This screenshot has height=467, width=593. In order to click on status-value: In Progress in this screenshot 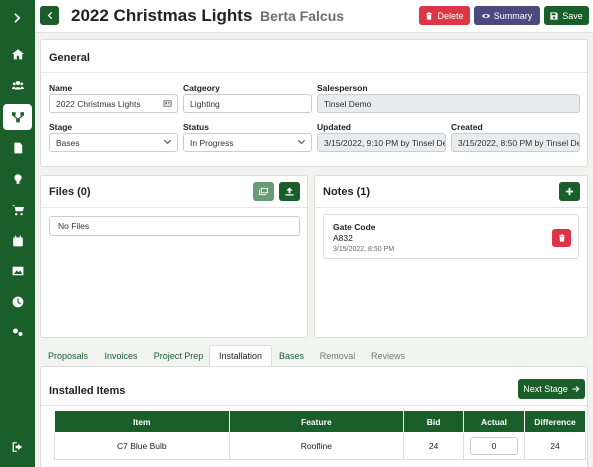, I will do `click(212, 142)`.